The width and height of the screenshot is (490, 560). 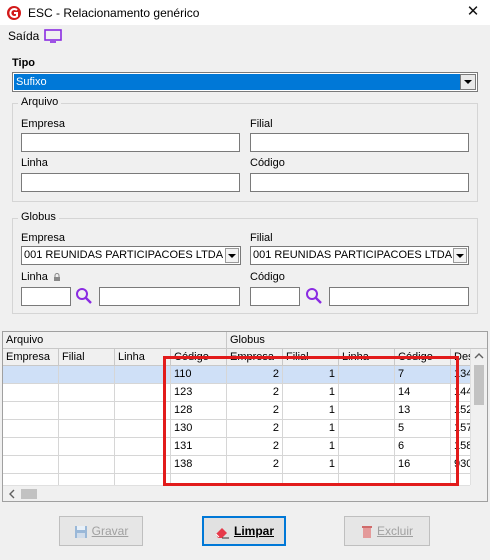 I want to click on globus-empresa-label: Empresa, so click(x=43, y=238).